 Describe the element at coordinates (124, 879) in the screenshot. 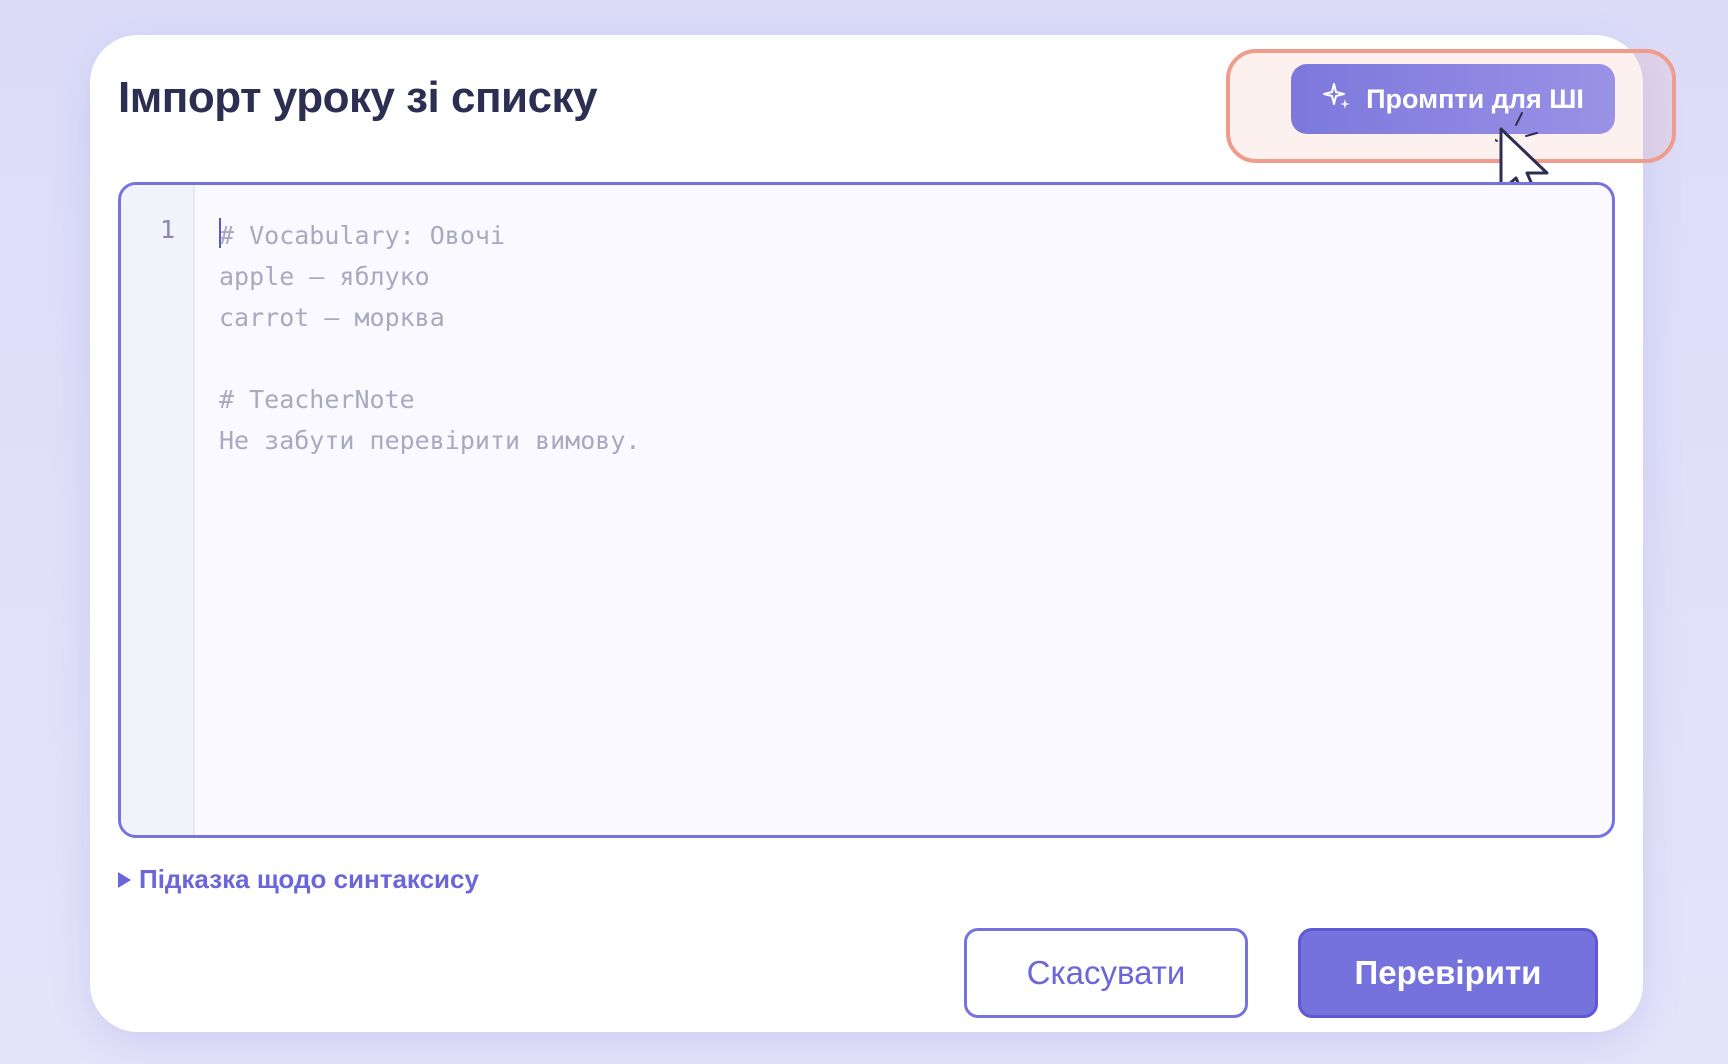

I see `triangle-right-icon` at that location.